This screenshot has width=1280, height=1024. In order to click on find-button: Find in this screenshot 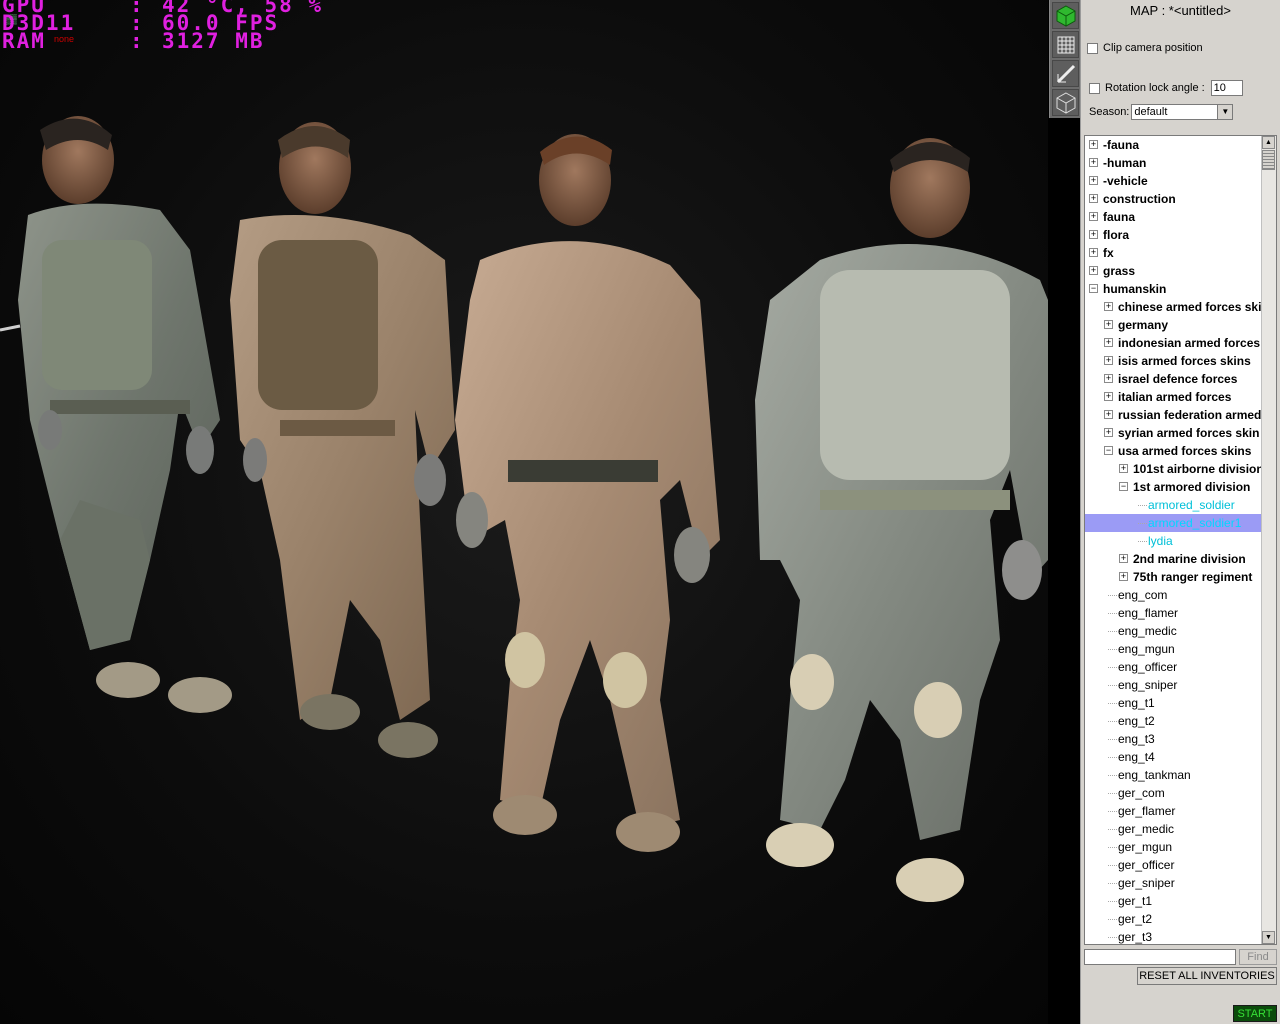, I will do `click(1258, 957)`.